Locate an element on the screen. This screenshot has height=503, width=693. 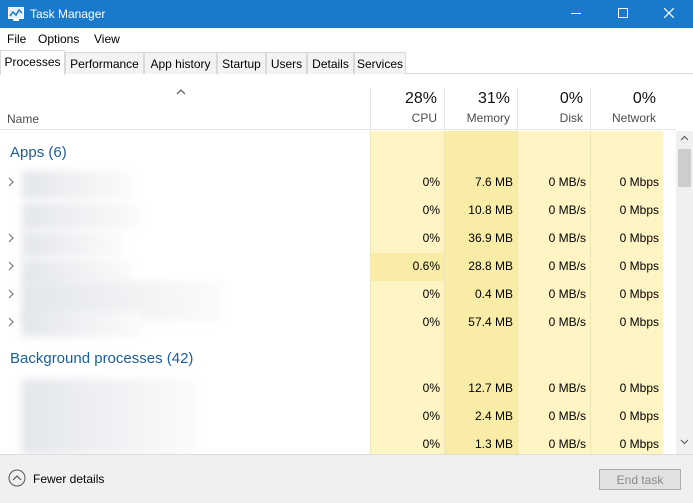
table-row: 0% 0.4 MB 0 MB/s 0 Mbps is located at coordinates (338, 295).